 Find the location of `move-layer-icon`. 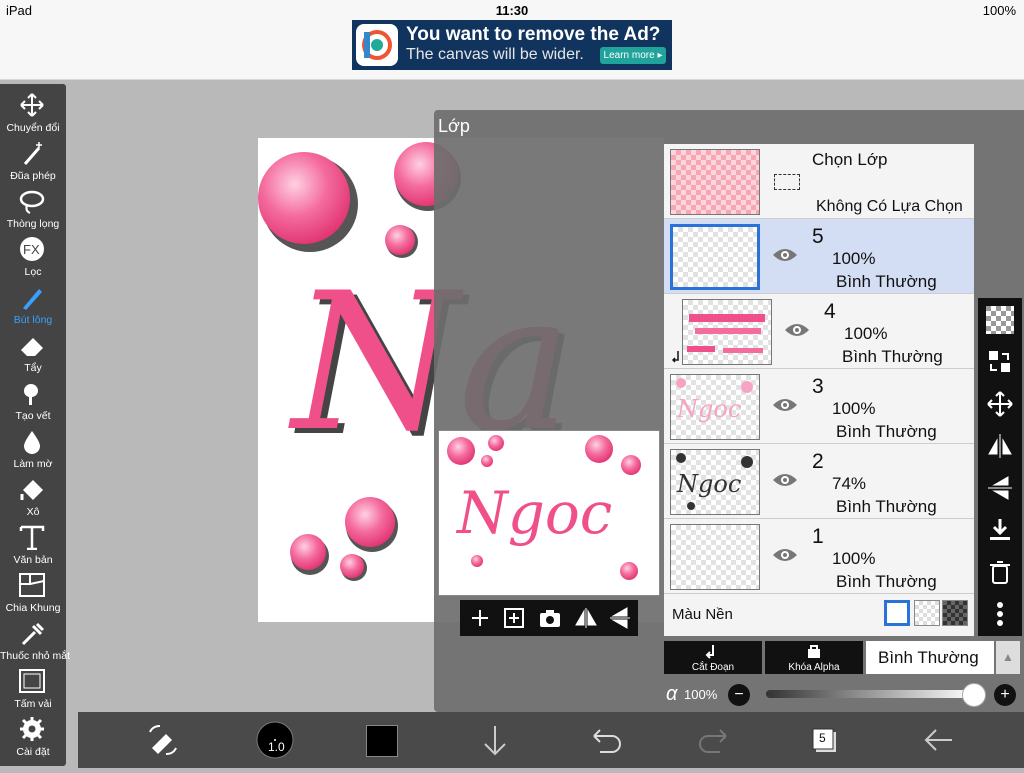

move-layer-icon is located at coordinates (1000, 404).